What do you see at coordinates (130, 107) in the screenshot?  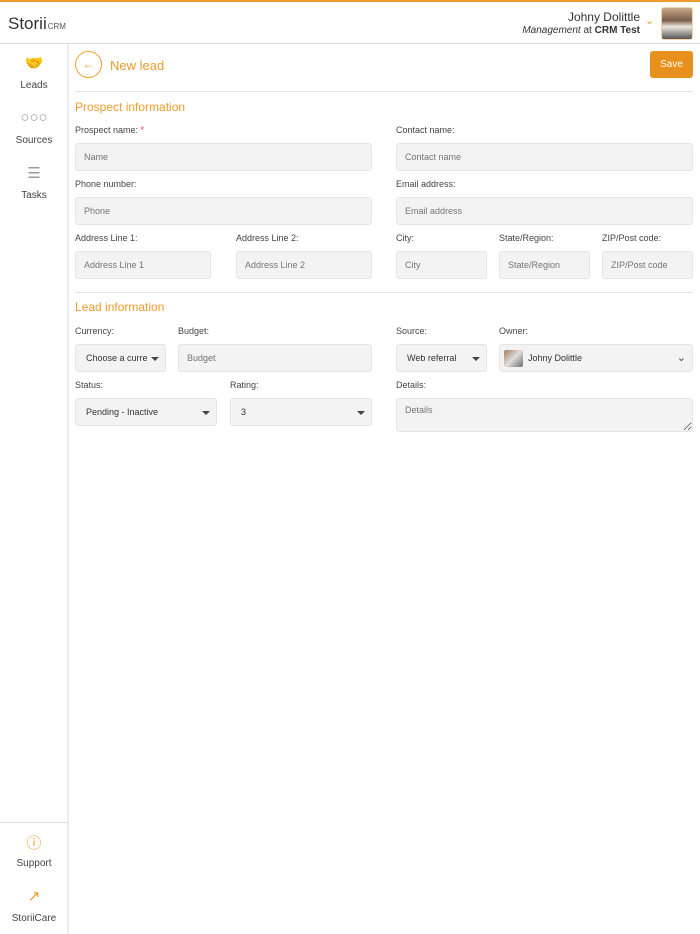 I see `section-title-prospect: Prospect information` at bounding box center [130, 107].